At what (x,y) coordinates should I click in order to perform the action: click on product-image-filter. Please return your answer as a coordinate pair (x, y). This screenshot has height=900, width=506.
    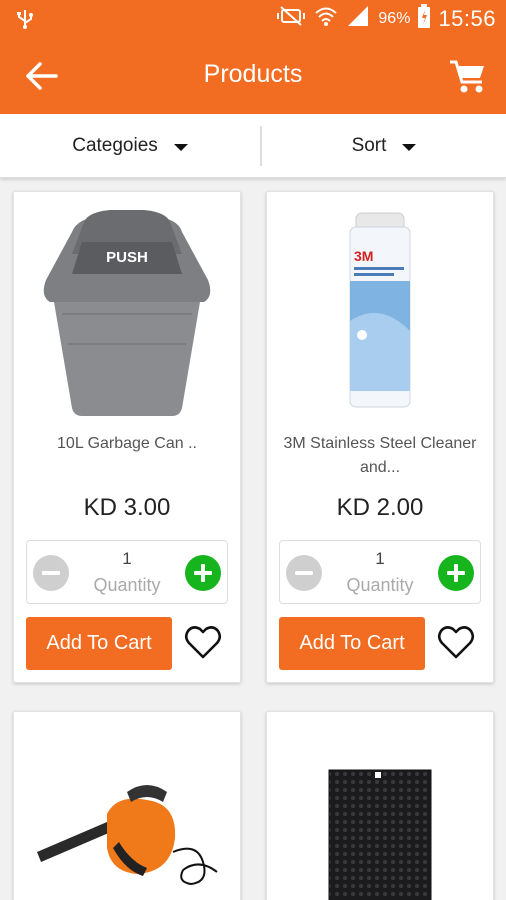
    Looking at the image, I should click on (380, 811).